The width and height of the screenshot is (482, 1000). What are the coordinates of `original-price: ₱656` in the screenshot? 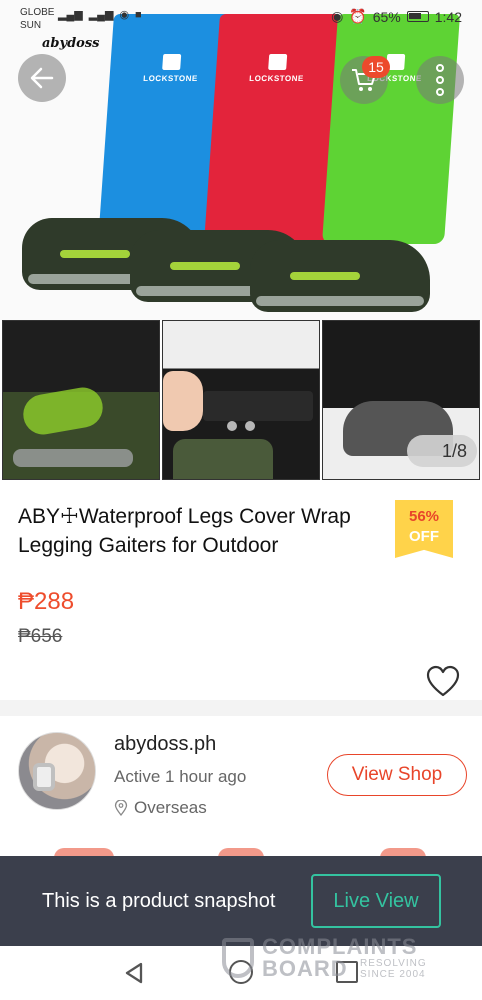 It's located at (40, 636).